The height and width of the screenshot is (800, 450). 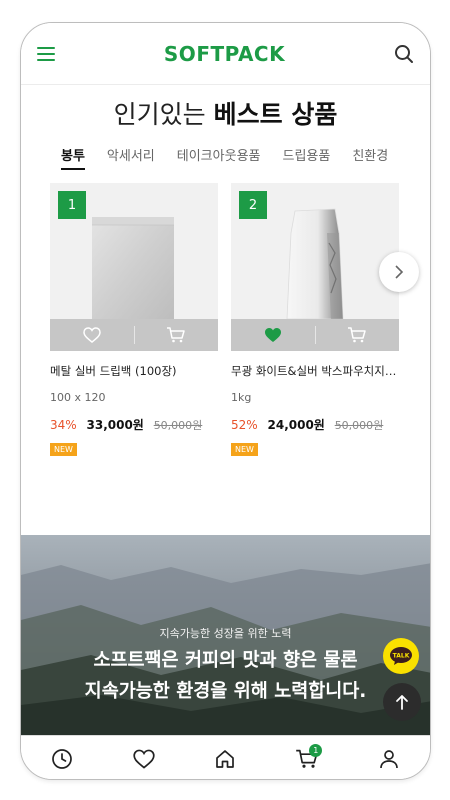 I want to click on section-title-light: 인기있는, so click(x=159, y=114).